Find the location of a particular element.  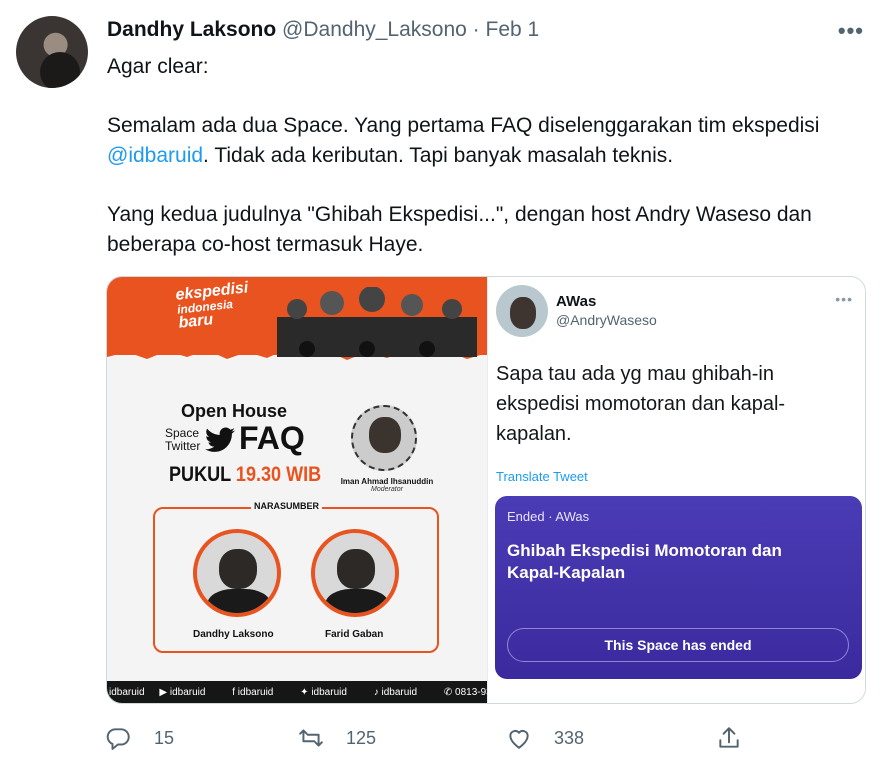

author-handle: @Dandhy_Laksono is located at coordinates (374, 29).